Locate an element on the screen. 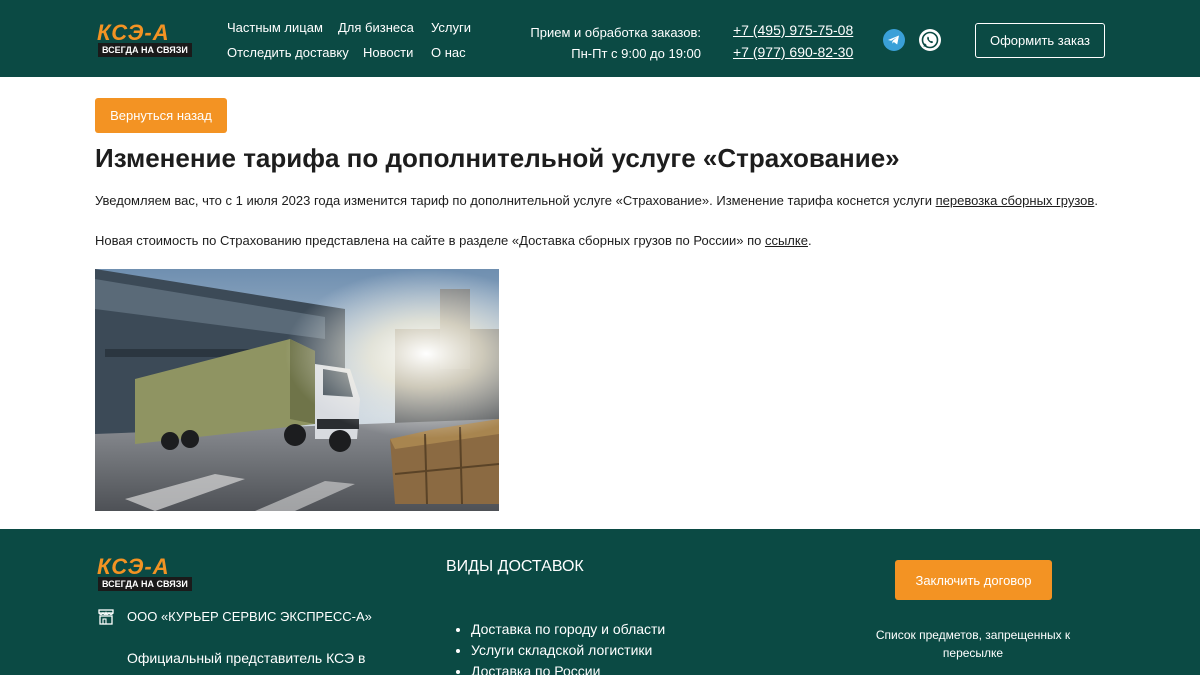 The width and height of the screenshot is (1200, 675). footer-logo: КСЭ-А ВСЕГДА НА СВЯЗИ is located at coordinates (147, 574).